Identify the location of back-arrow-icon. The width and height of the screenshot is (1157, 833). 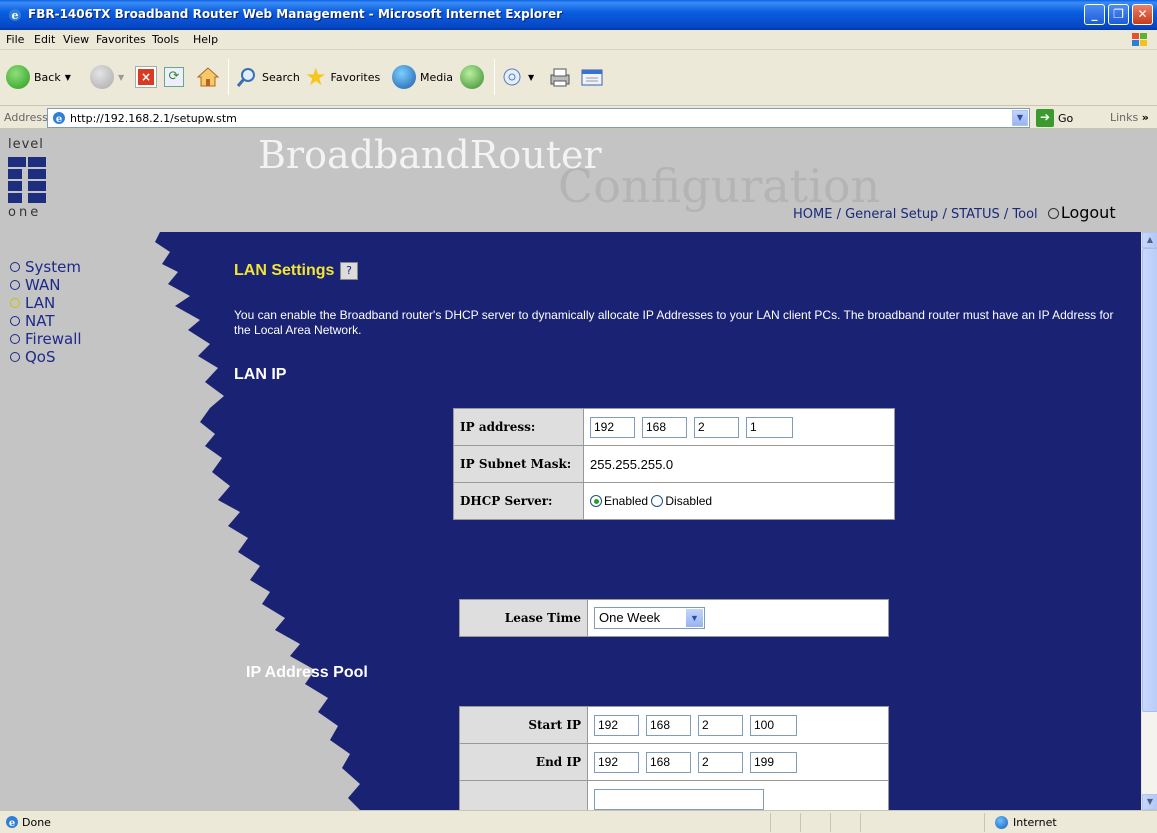
(18, 77).